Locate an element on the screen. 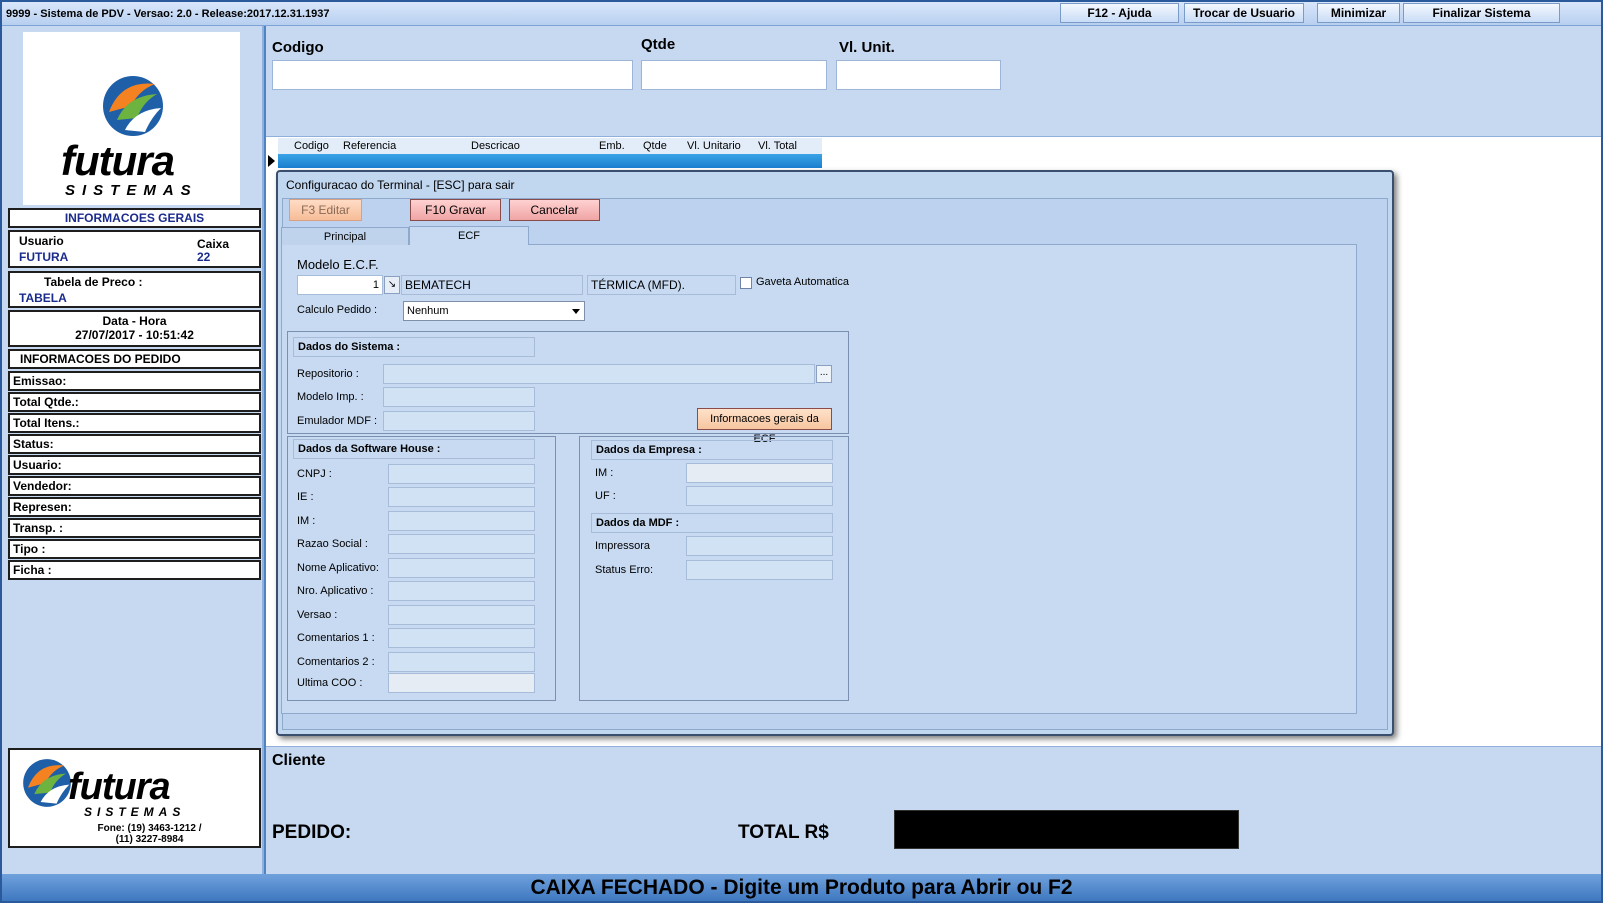 This screenshot has width=1603, height=903. empresa-title: Dados da Empresa : is located at coordinates (712, 450).